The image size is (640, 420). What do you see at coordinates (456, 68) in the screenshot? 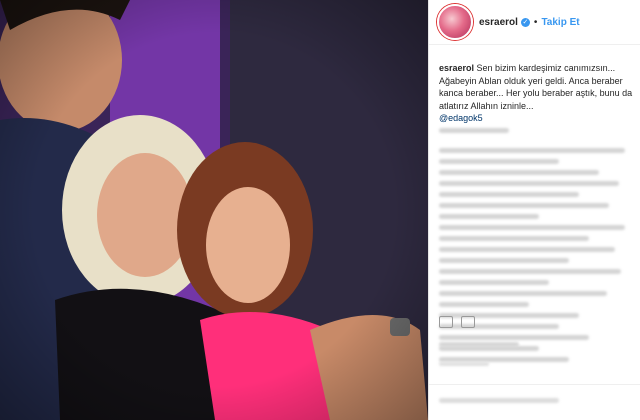
I see `caption-username: esraerol` at bounding box center [456, 68].